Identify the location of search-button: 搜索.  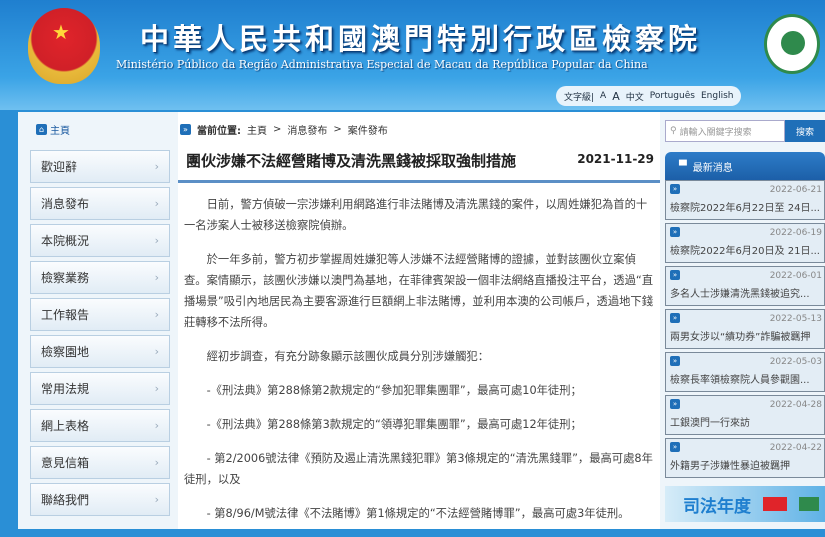
(805, 131).